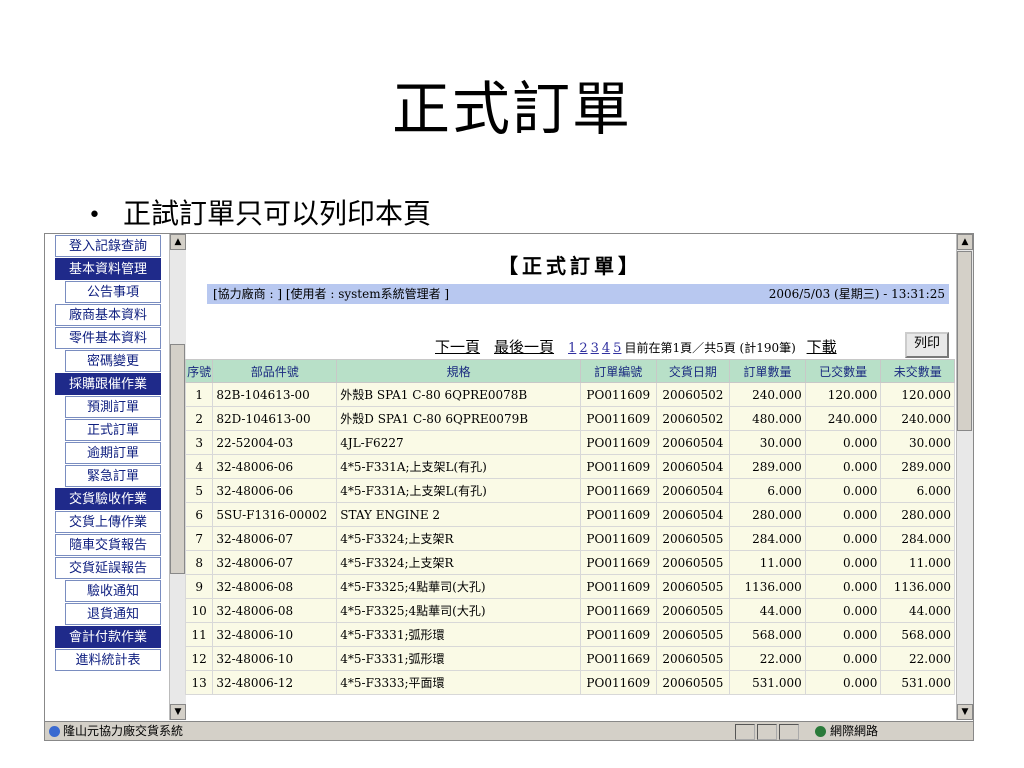  What do you see at coordinates (458, 371) in the screenshot?
I see `column-header: 規格` at bounding box center [458, 371].